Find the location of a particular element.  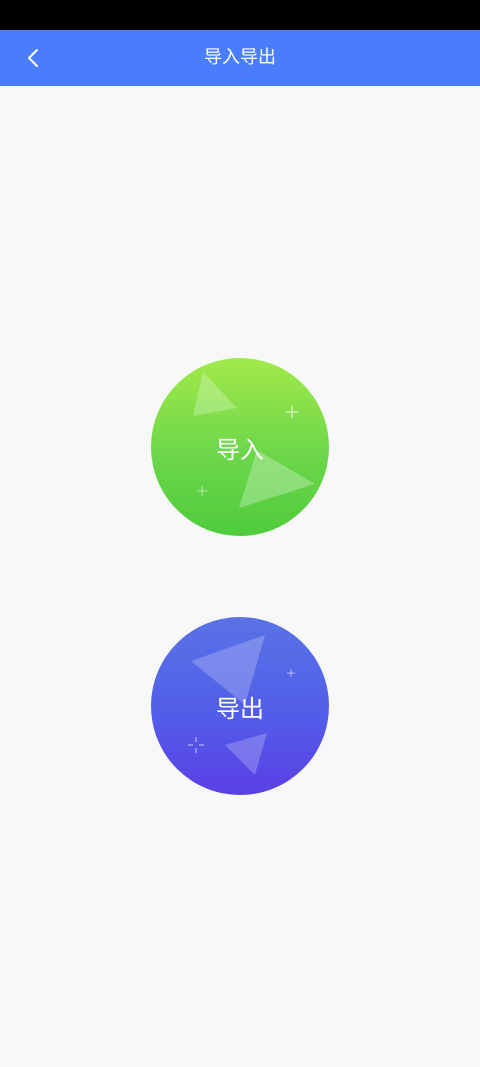

import-button: 导入 is located at coordinates (240, 447).